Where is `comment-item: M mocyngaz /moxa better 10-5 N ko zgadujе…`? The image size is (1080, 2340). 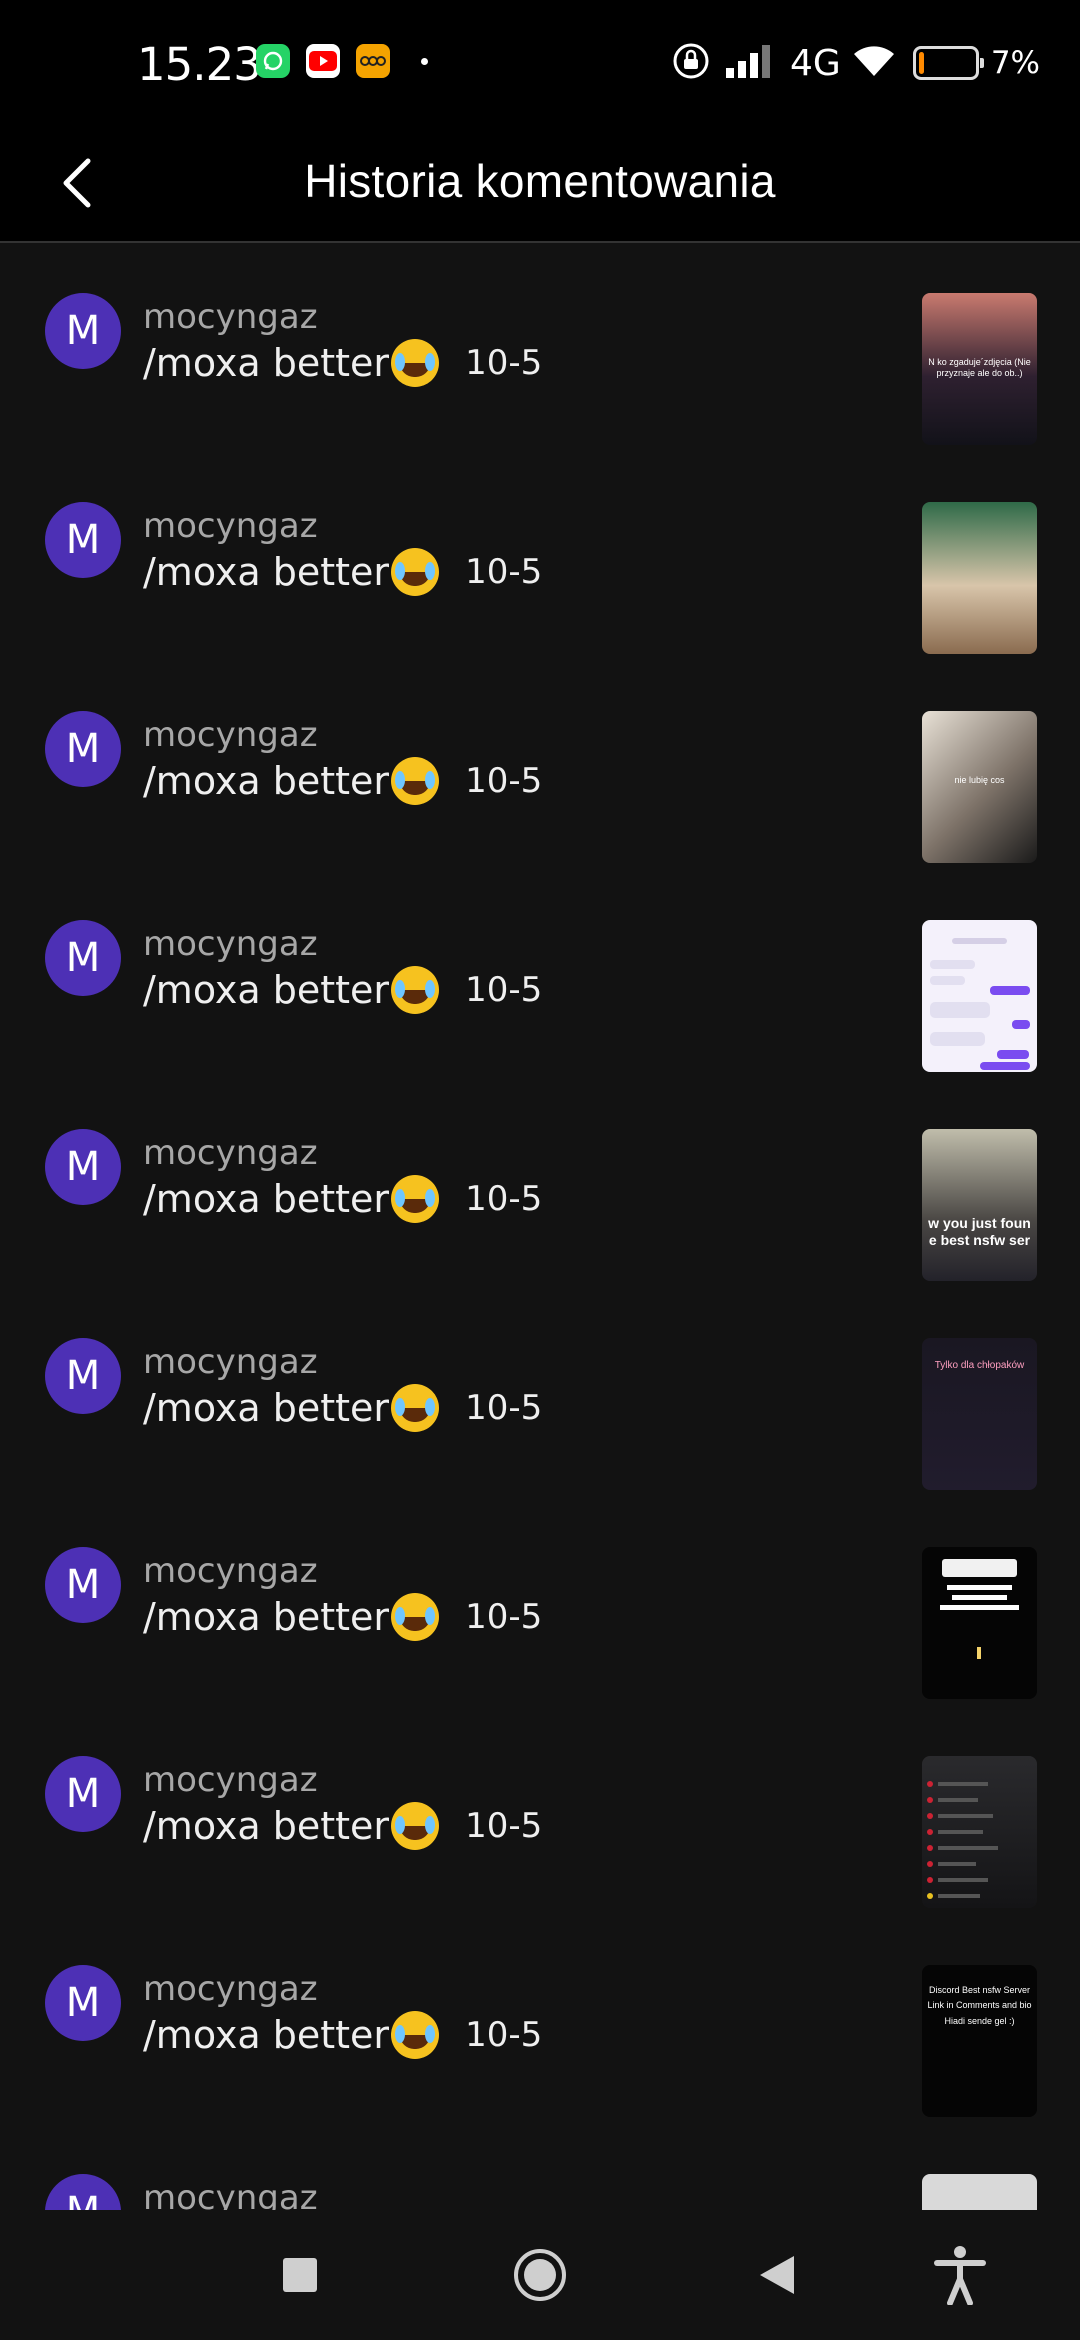 comment-item: M mocyngaz /moxa better 10-5 N ko zgadujе… is located at coordinates (540, 349).